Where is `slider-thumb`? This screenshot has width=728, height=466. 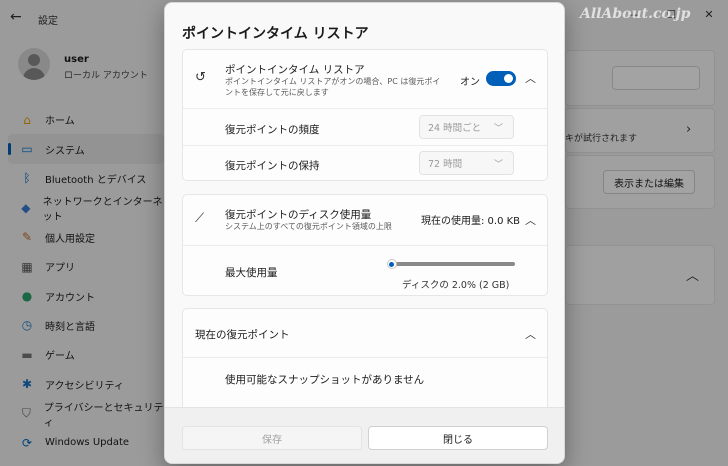 slider-thumb is located at coordinates (391, 264).